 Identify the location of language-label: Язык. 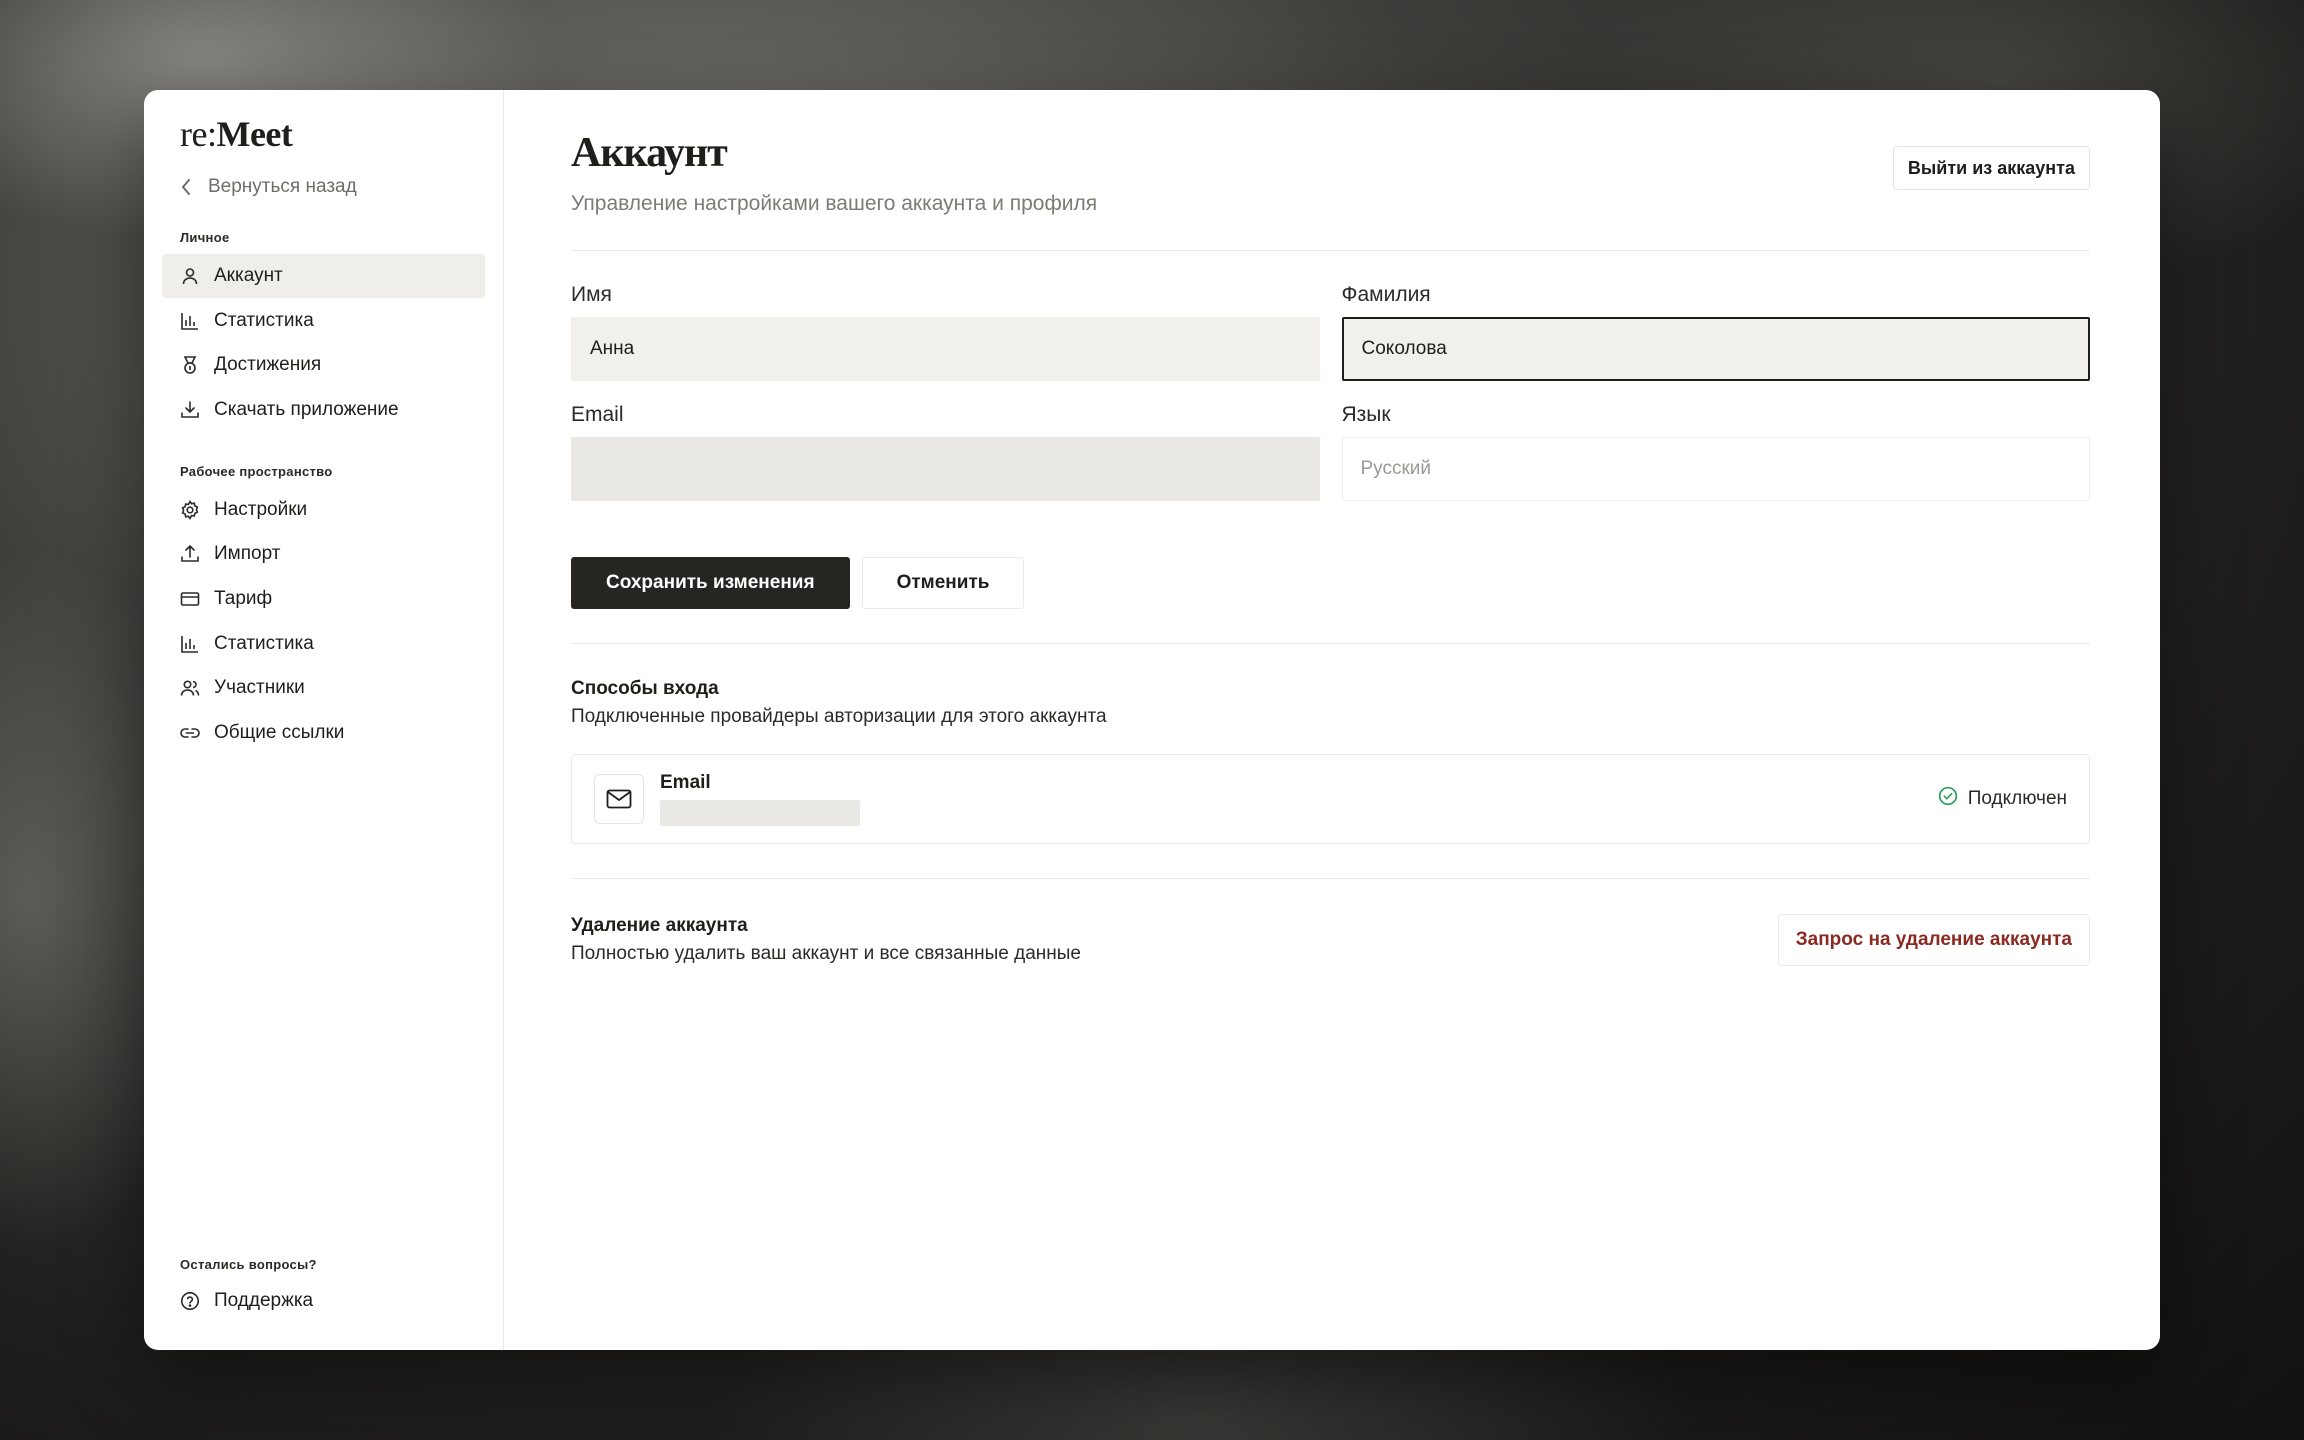
(1366, 414).